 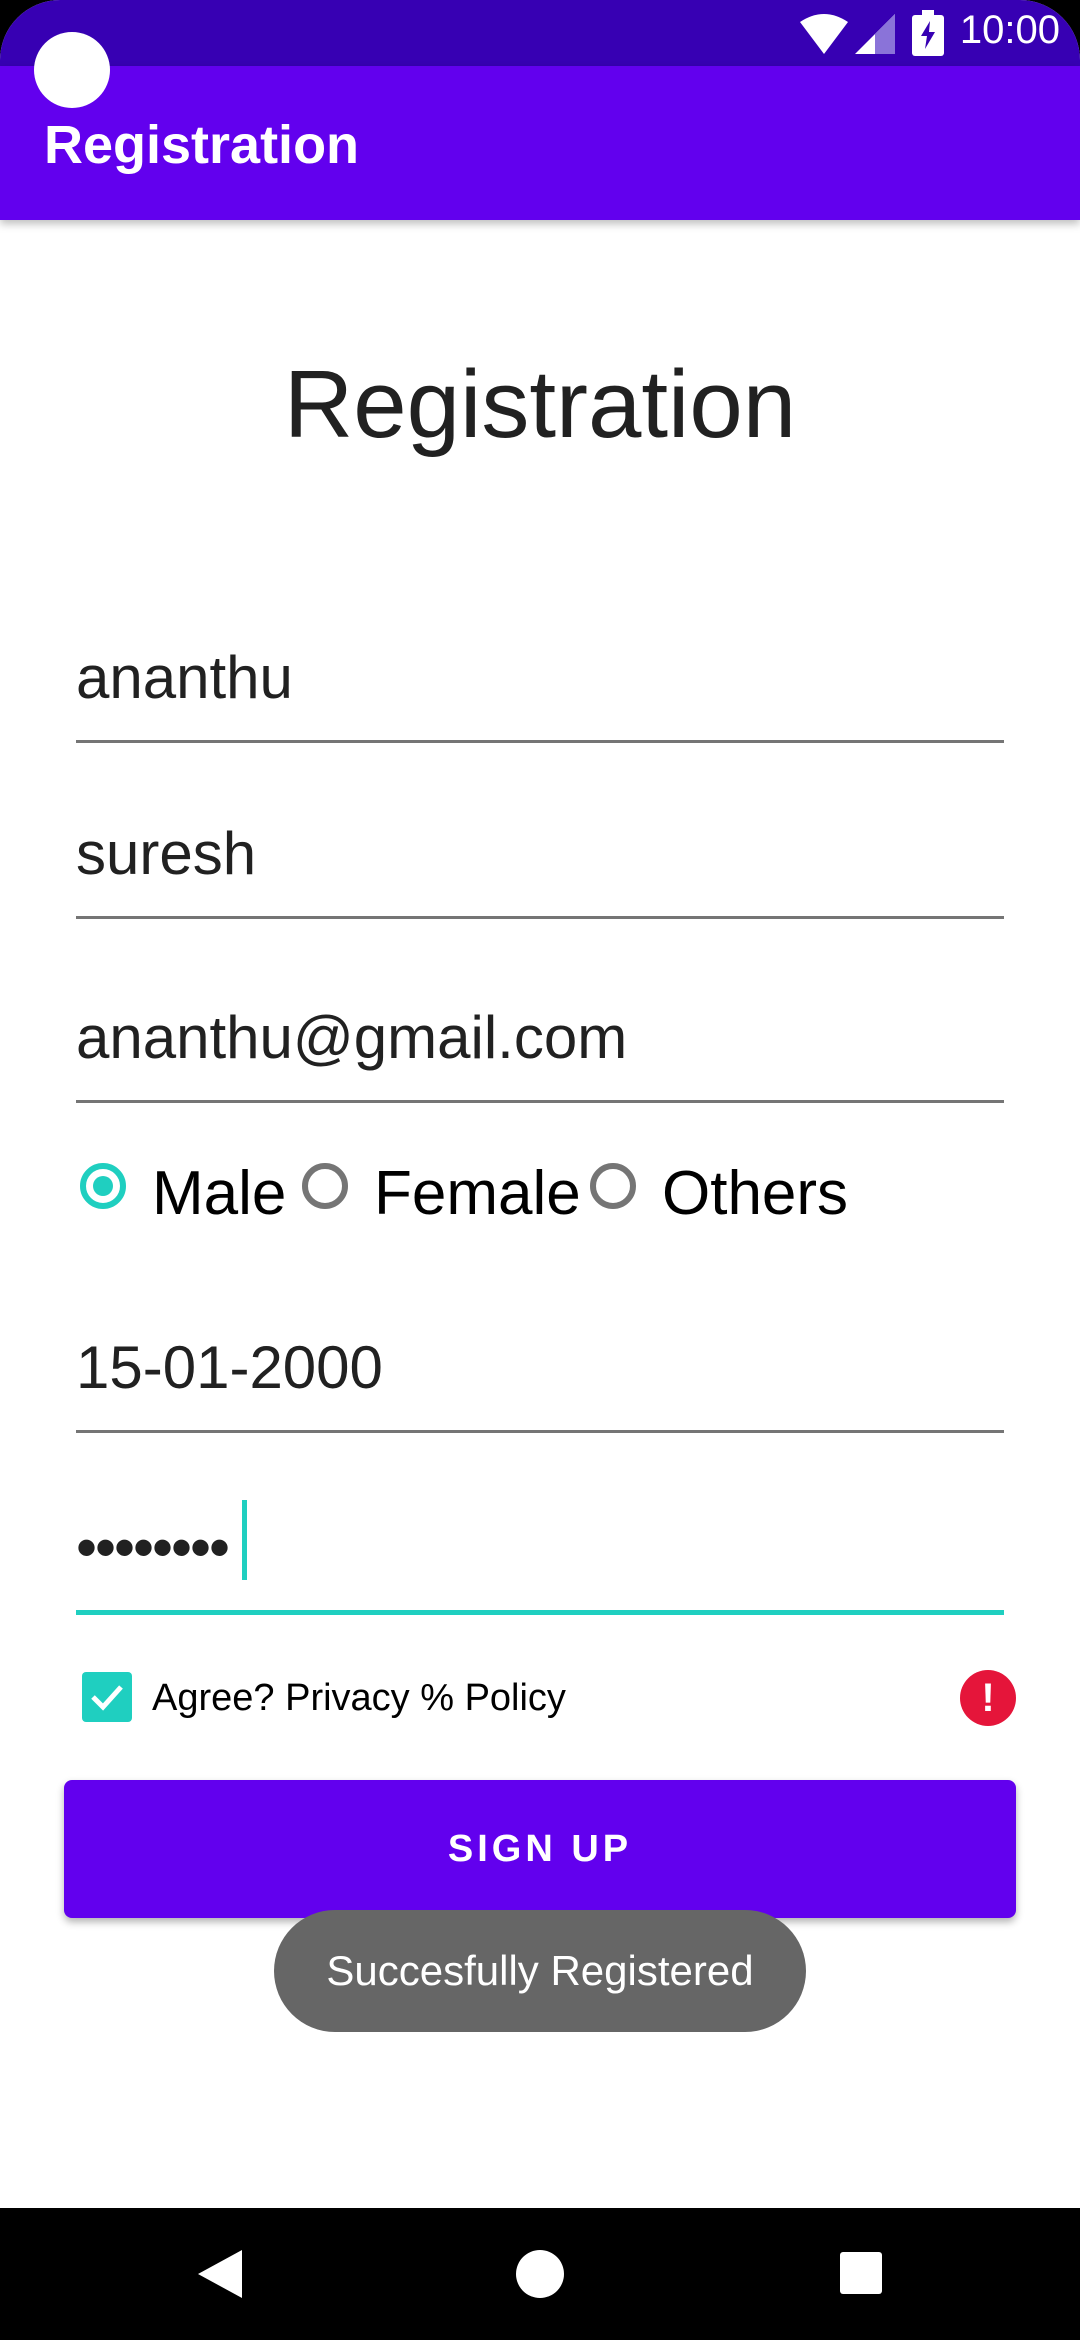 I want to click on agree-label: Agree? Privacy % Policy, so click(x=359, y=1698).